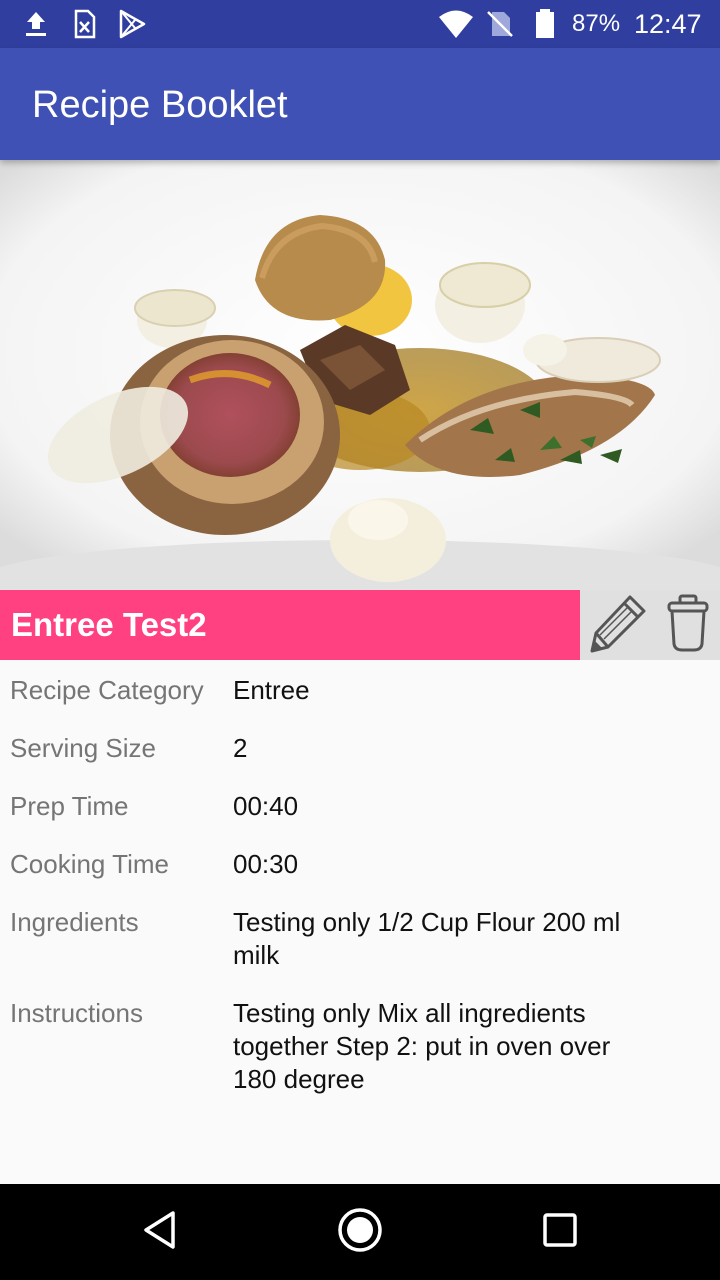  Describe the element at coordinates (69, 806) in the screenshot. I see `detail-label: Prep Time` at that location.